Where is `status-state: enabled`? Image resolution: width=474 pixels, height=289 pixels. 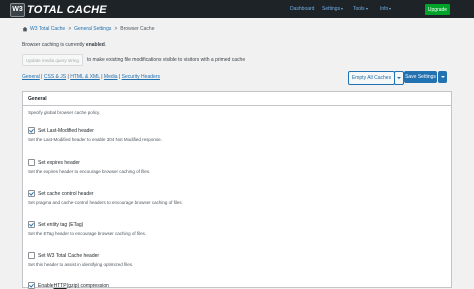
status-state: enabled is located at coordinates (95, 45).